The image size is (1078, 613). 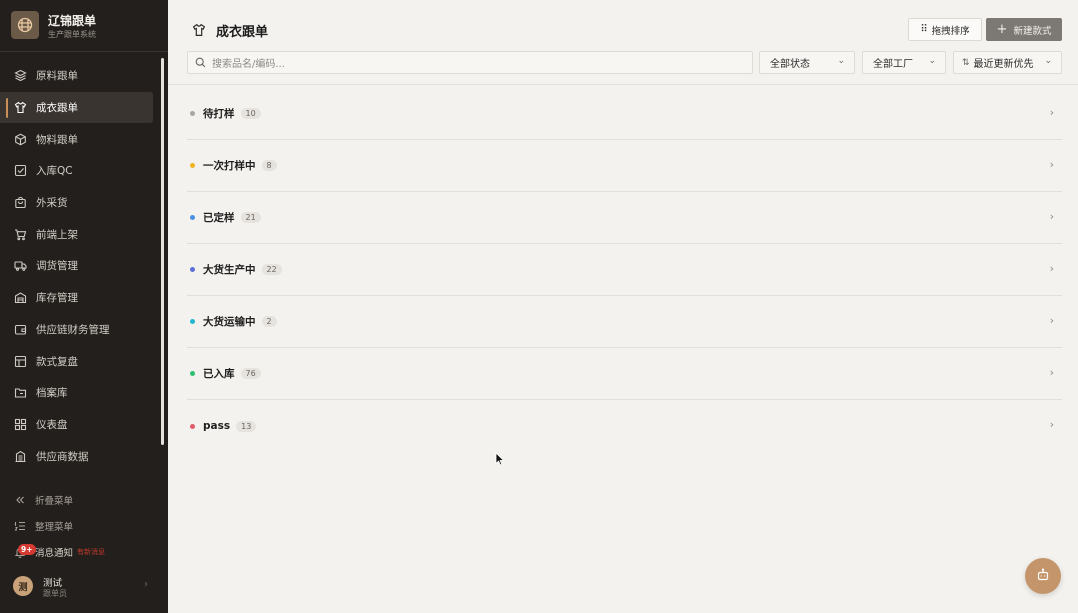 I want to click on folder-icon, so click(x=20, y=392).